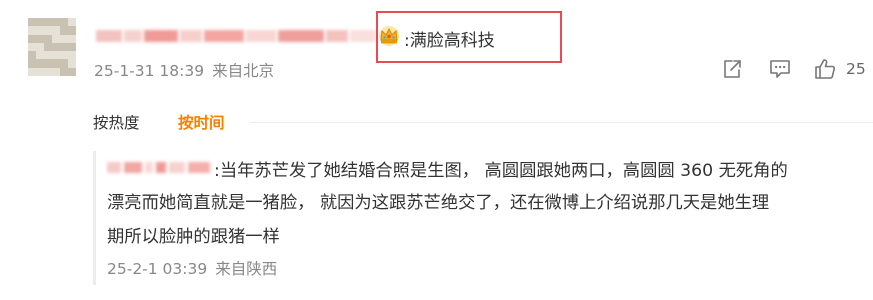  What do you see at coordinates (780, 69) in the screenshot?
I see `comment-icon` at bounding box center [780, 69].